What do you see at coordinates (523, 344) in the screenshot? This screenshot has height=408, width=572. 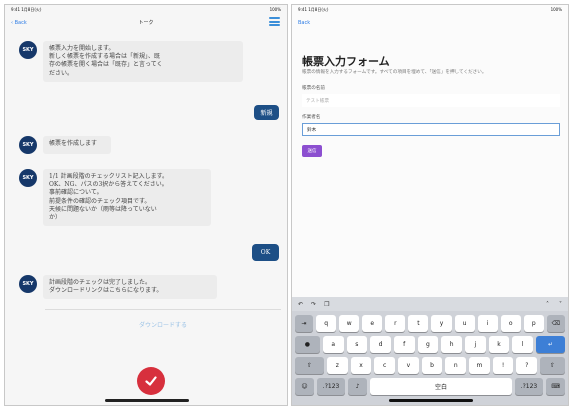 I see `key: l` at bounding box center [523, 344].